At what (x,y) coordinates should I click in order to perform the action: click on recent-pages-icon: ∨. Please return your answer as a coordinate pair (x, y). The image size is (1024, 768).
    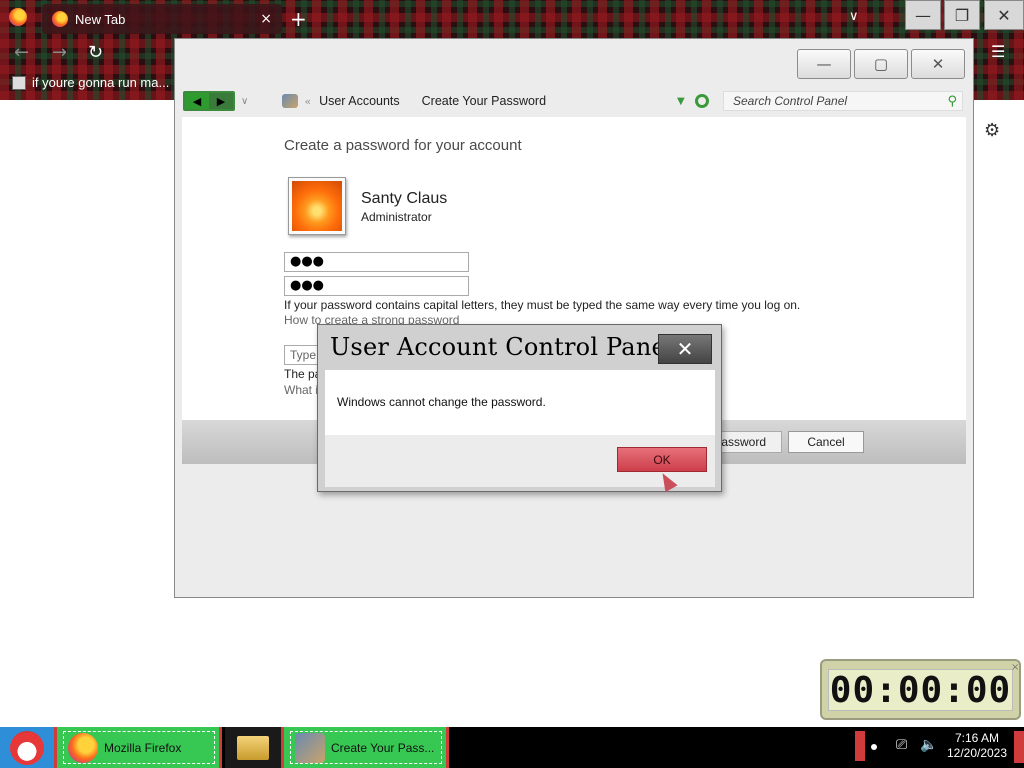
    Looking at the image, I should click on (244, 101).